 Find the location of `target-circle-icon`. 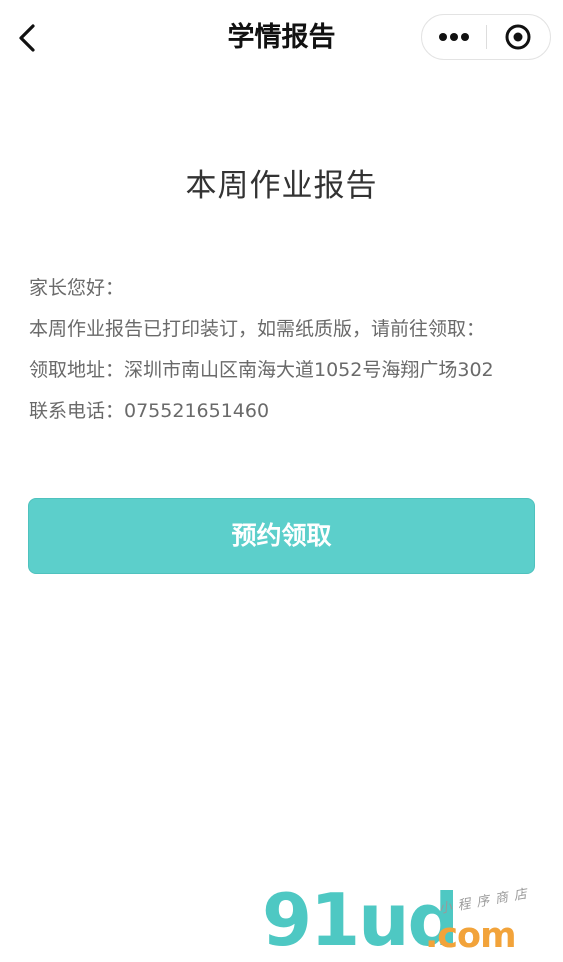

target-circle-icon is located at coordinates (518, 37).